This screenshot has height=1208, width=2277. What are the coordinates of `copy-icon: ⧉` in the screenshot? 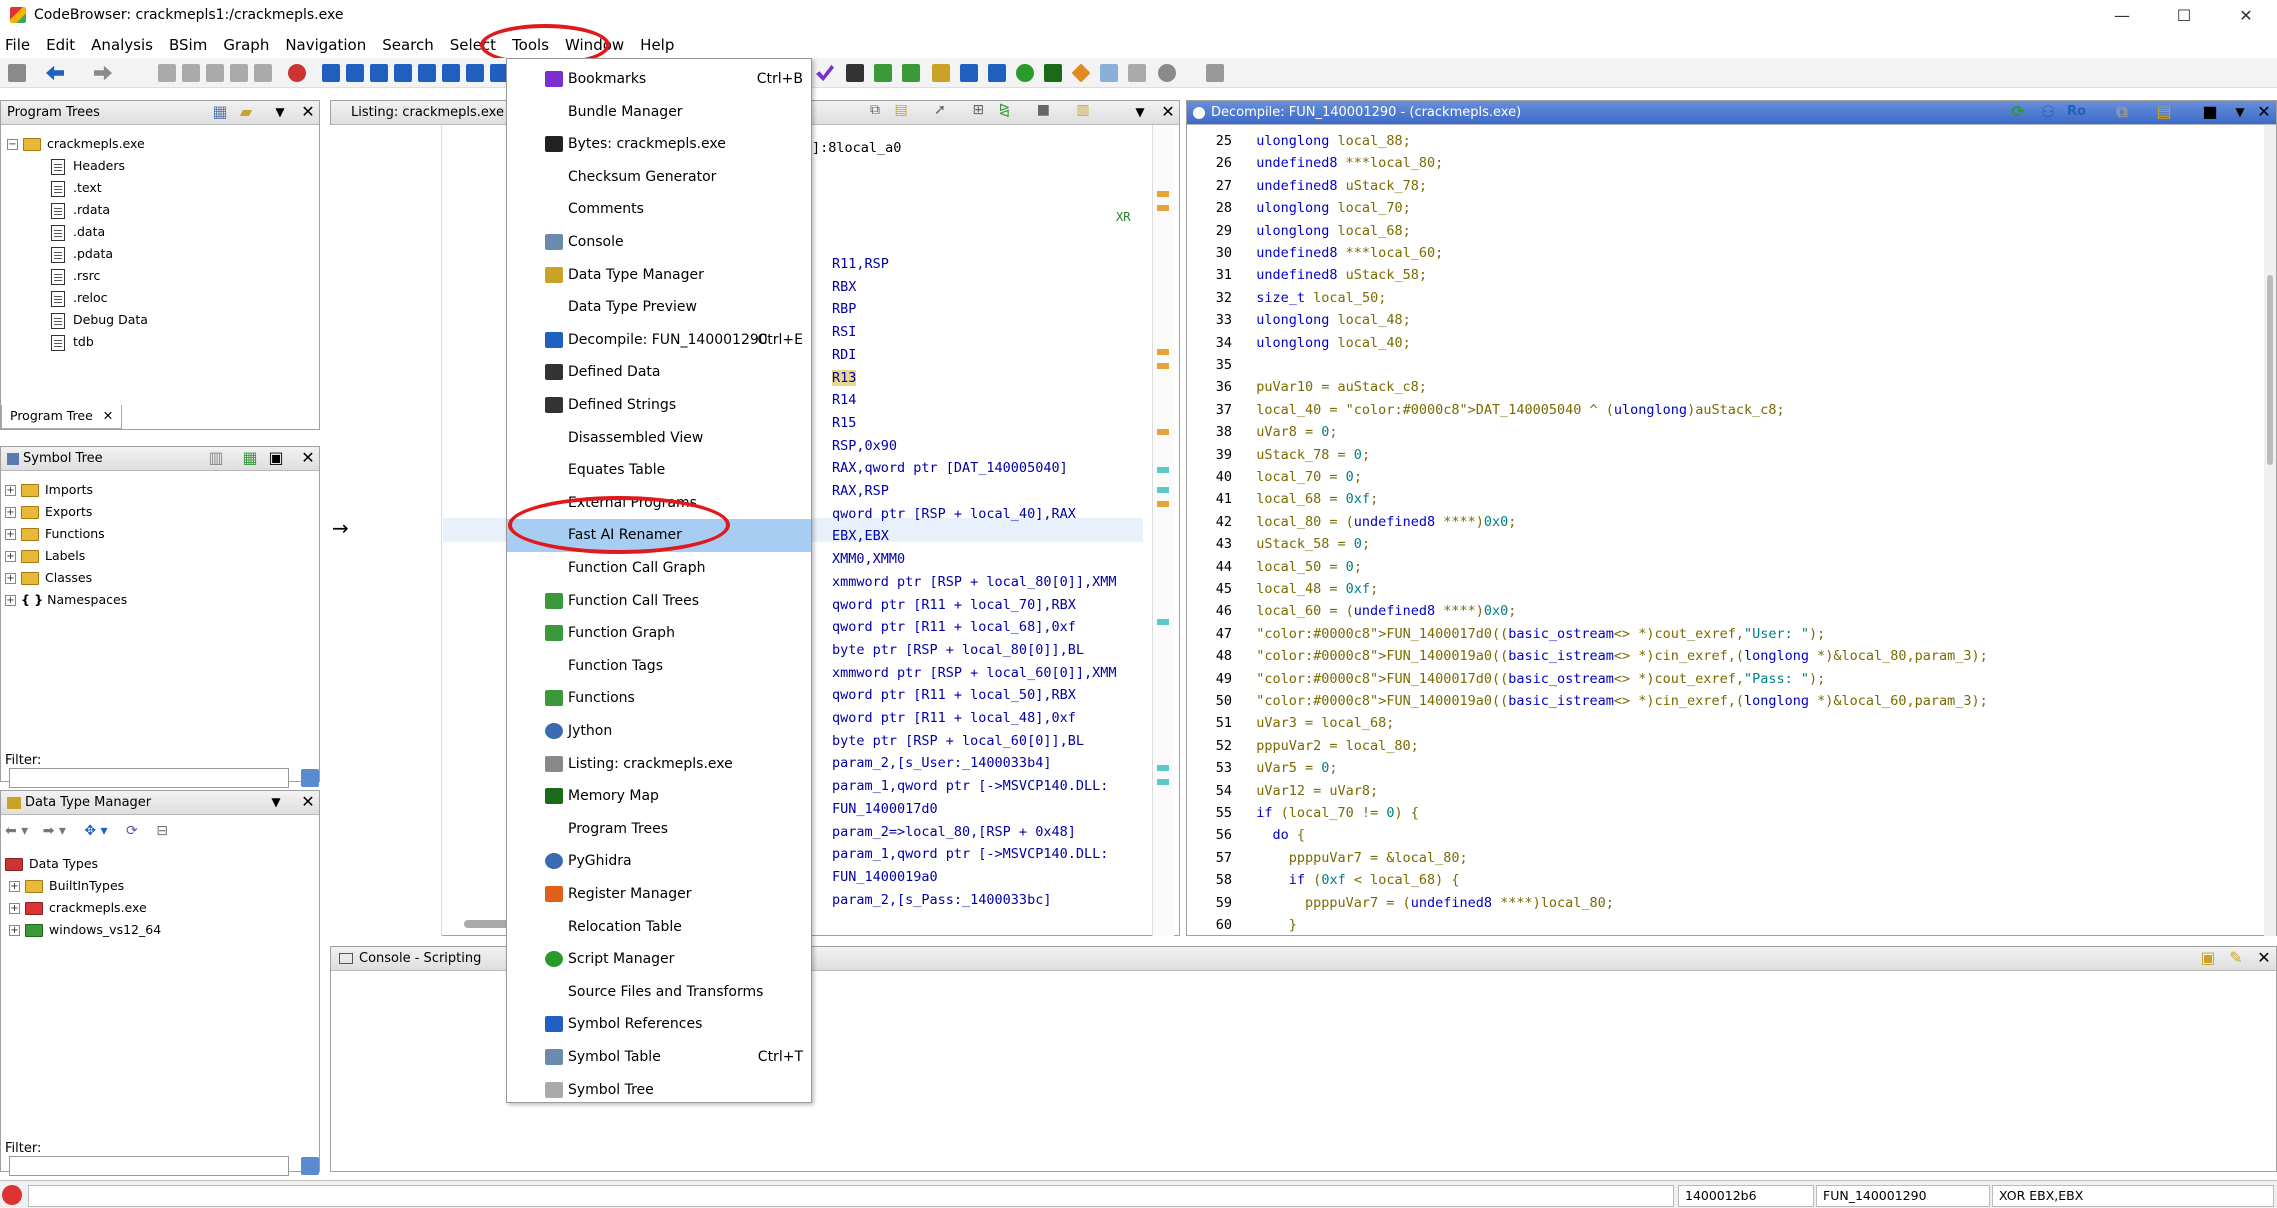 It's located at (875, 110).